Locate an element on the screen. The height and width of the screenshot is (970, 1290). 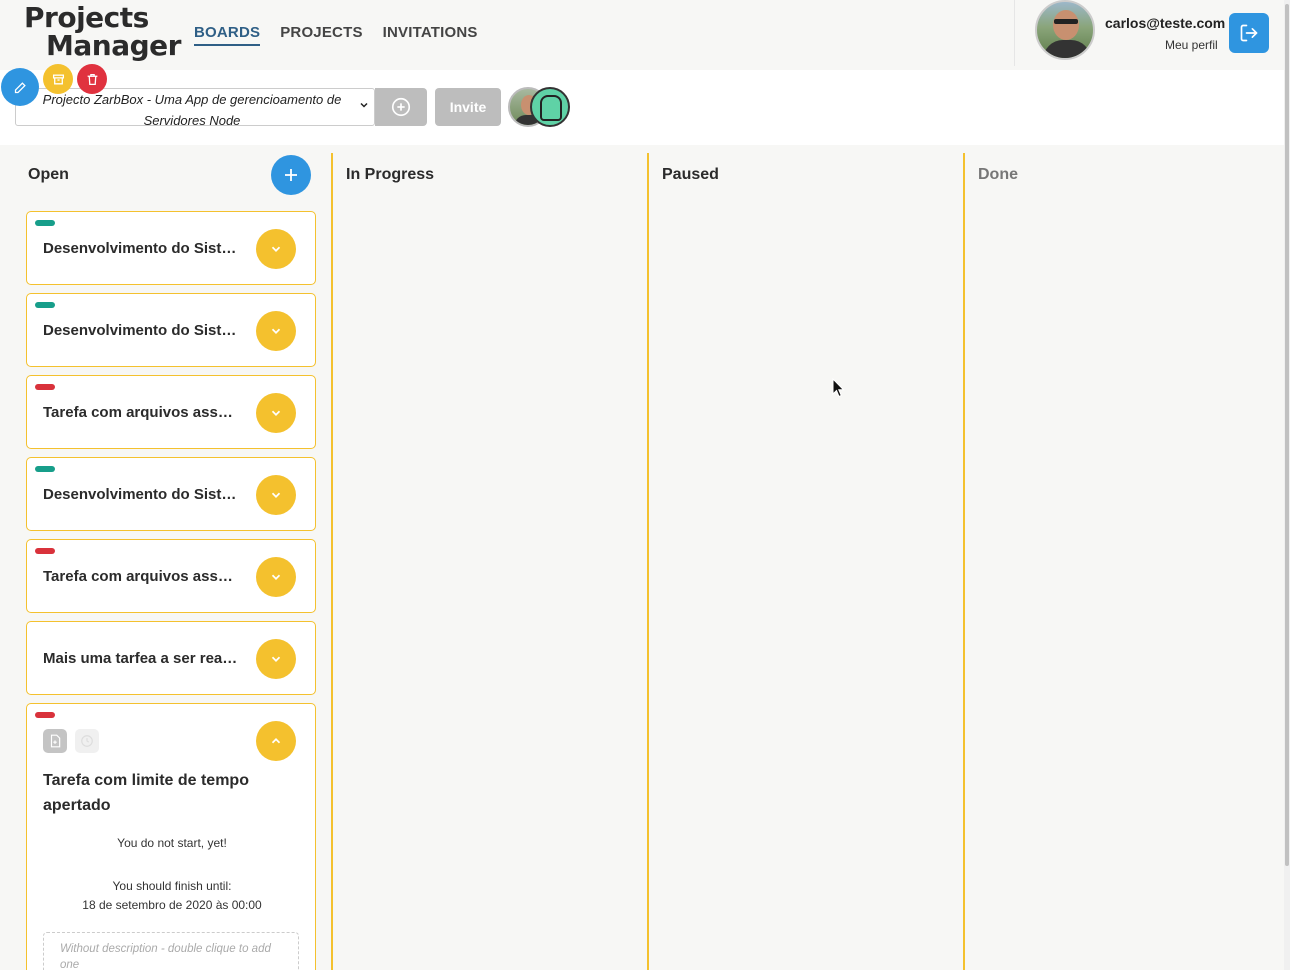
mouse-cursor-icon is located at coordinates (838, 388).